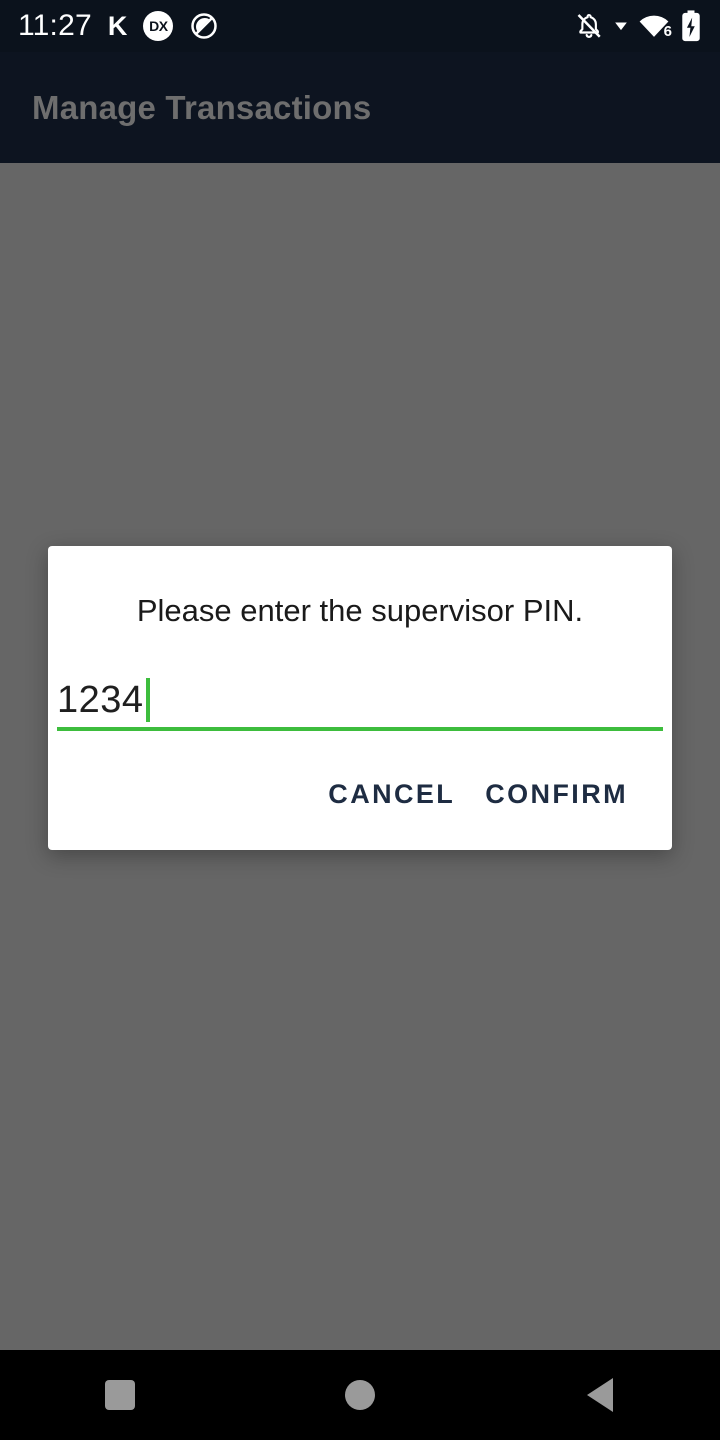 This screenshot has height=1440, width=720. What do you see at coordinates (391, 794) in the screenshot?
I see `cancel-button: CANCEL` at bounding box center [391, 794].